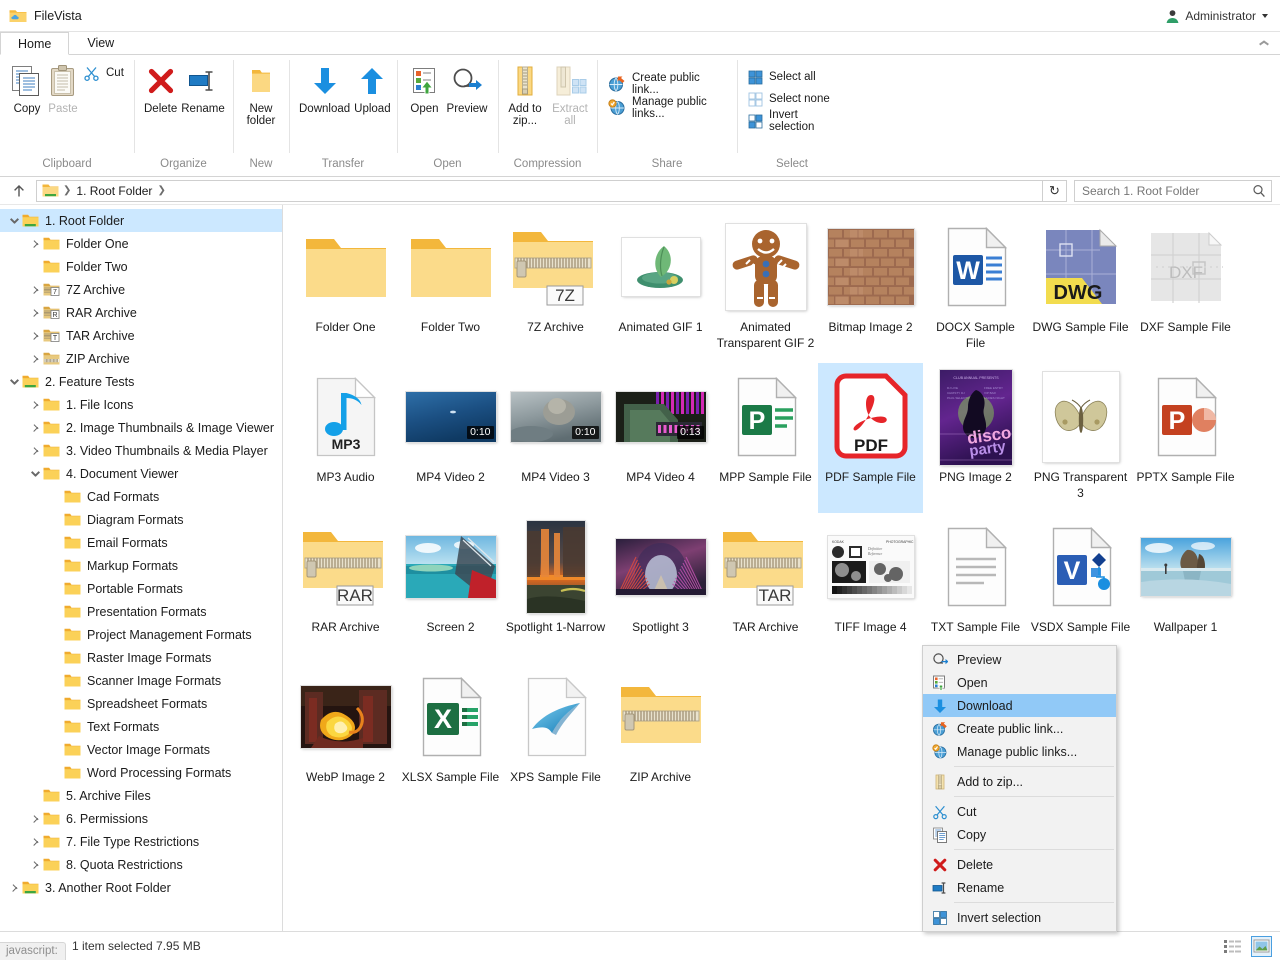 This screenshot has height=960, width=1280. What do you see at coordinates (1019, 682) in the screenshot?
I see `context-menu-item: Open` at bounding box center [1019, 682].